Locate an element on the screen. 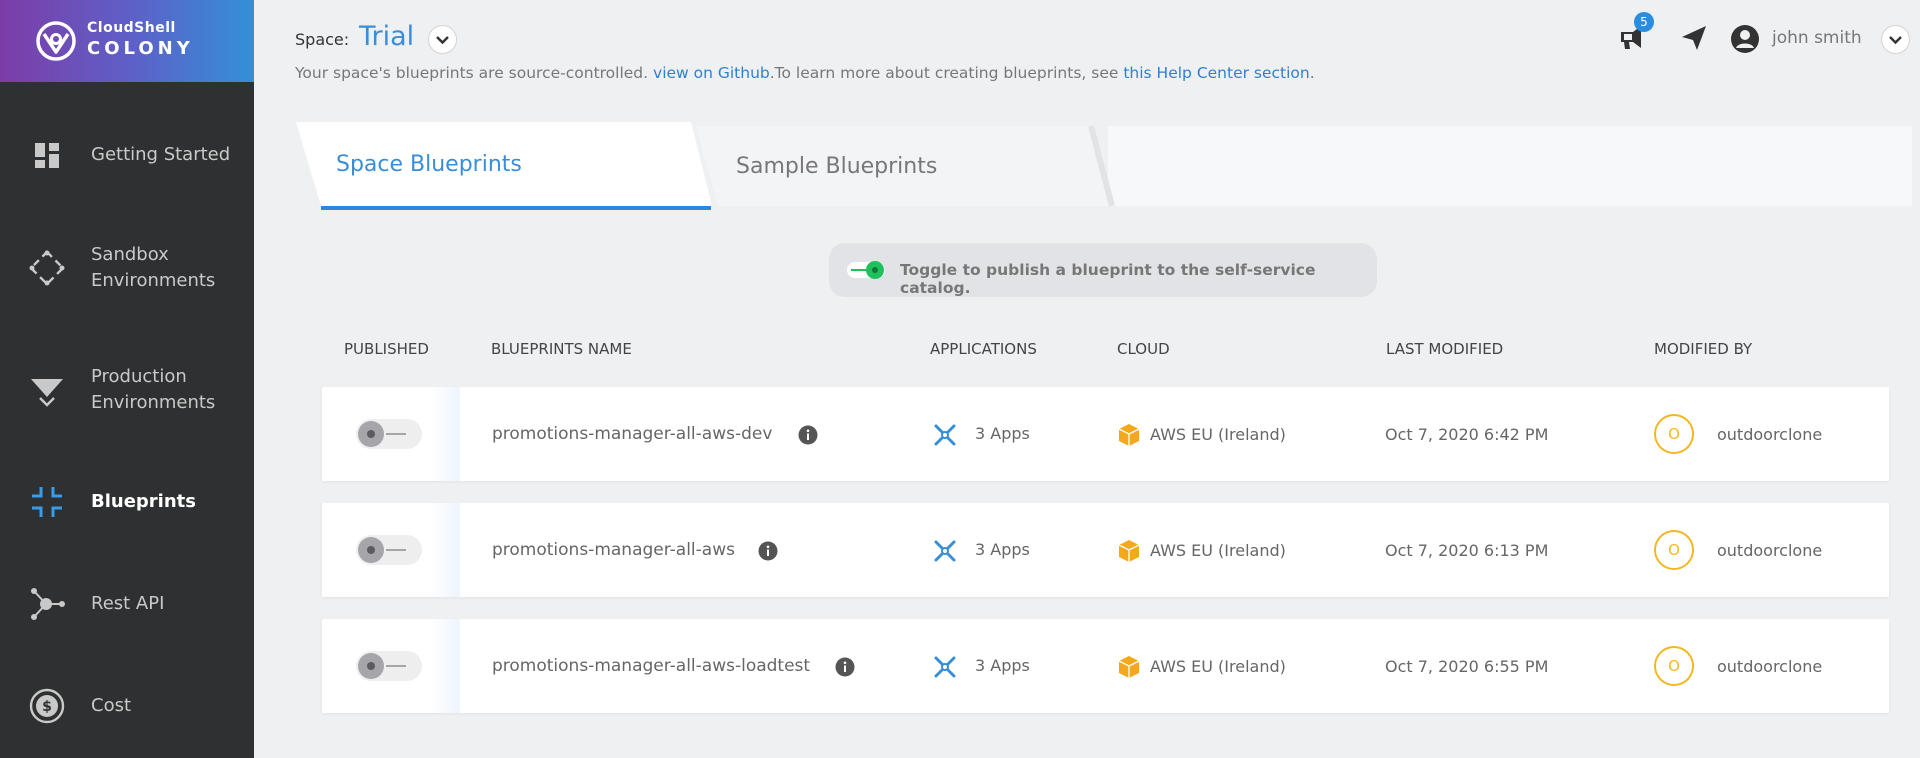 This screenshot has width=1920, height=758. brand-logo: CloudShell COLONY is located at coordinates (127, 41).